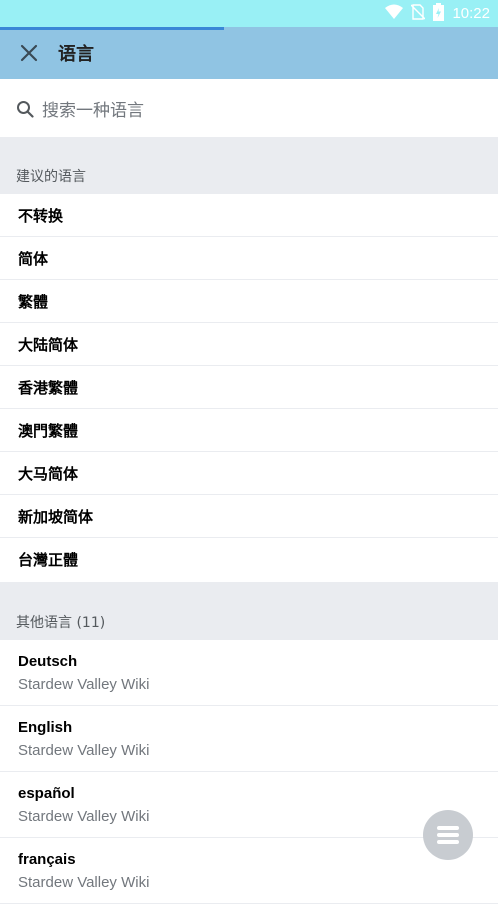  Describe the element at coordinates (471, 13) in the screenshot. I see `clock: 10:22` at that location.